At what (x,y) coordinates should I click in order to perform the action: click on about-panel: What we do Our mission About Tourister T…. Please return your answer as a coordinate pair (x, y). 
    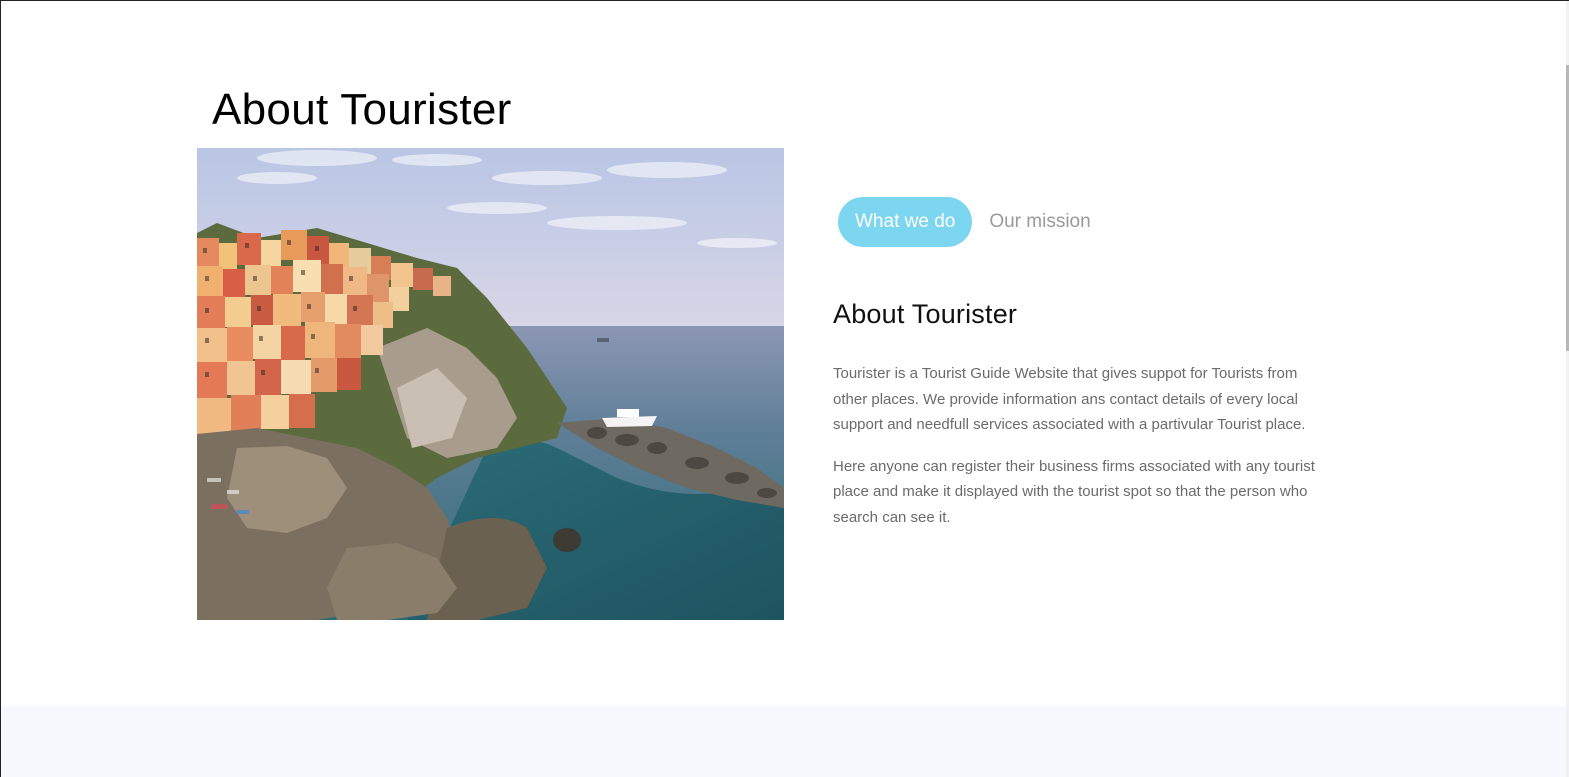
    Looking at the image, I should click on (1078, 364).